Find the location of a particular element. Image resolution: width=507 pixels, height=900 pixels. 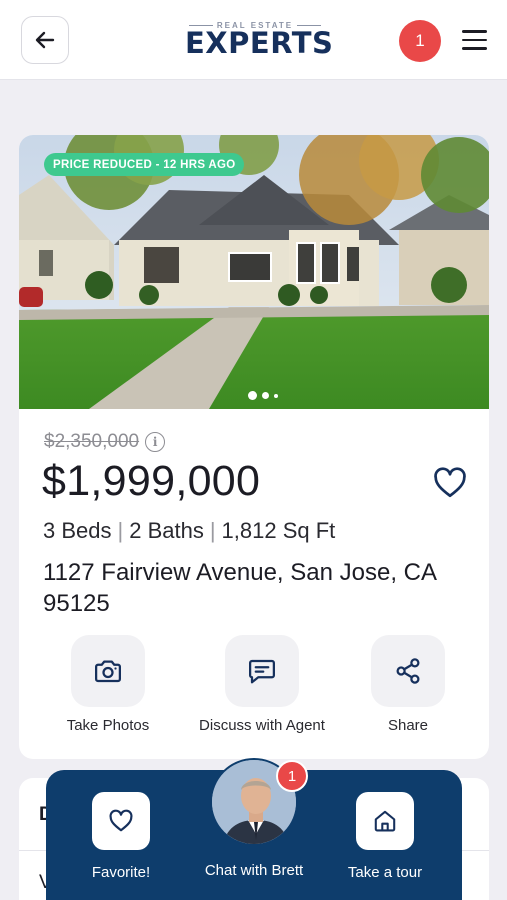

chat-notification-badge: 1 is located at coordinates (292, 776).